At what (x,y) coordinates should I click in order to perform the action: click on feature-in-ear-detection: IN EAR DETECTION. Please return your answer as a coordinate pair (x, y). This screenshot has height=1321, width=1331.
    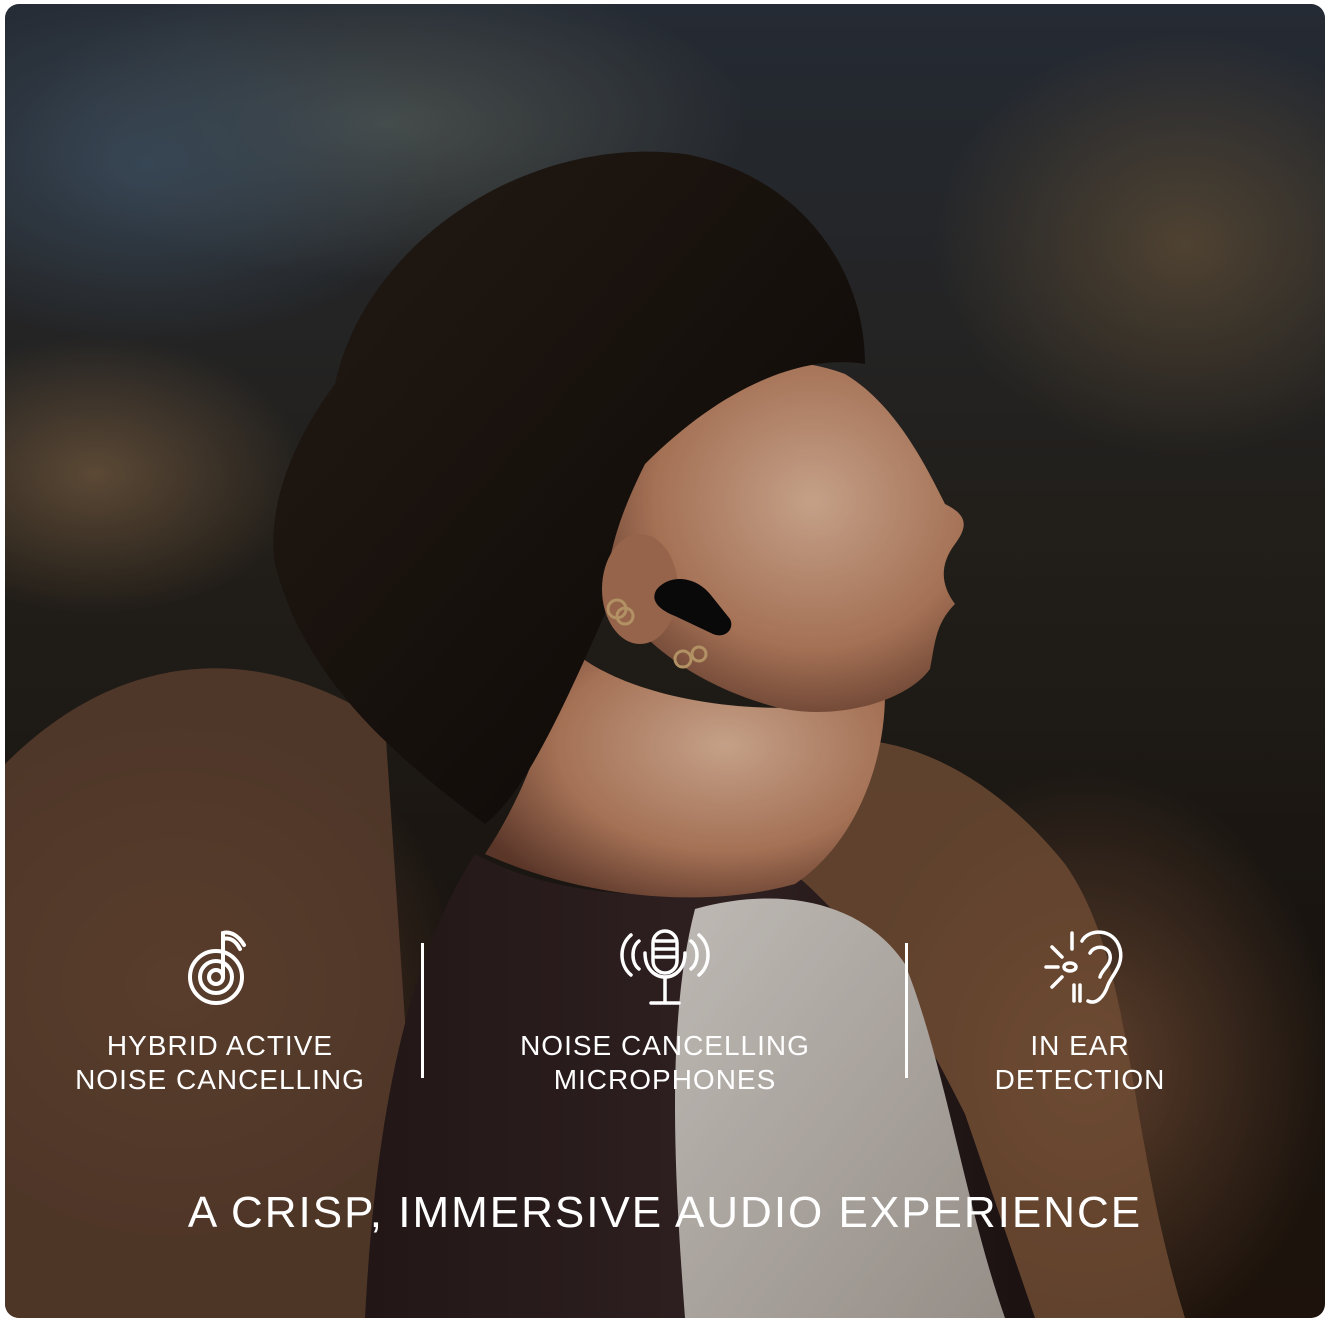
    Looking at the image, I should click on (1080, 1014).